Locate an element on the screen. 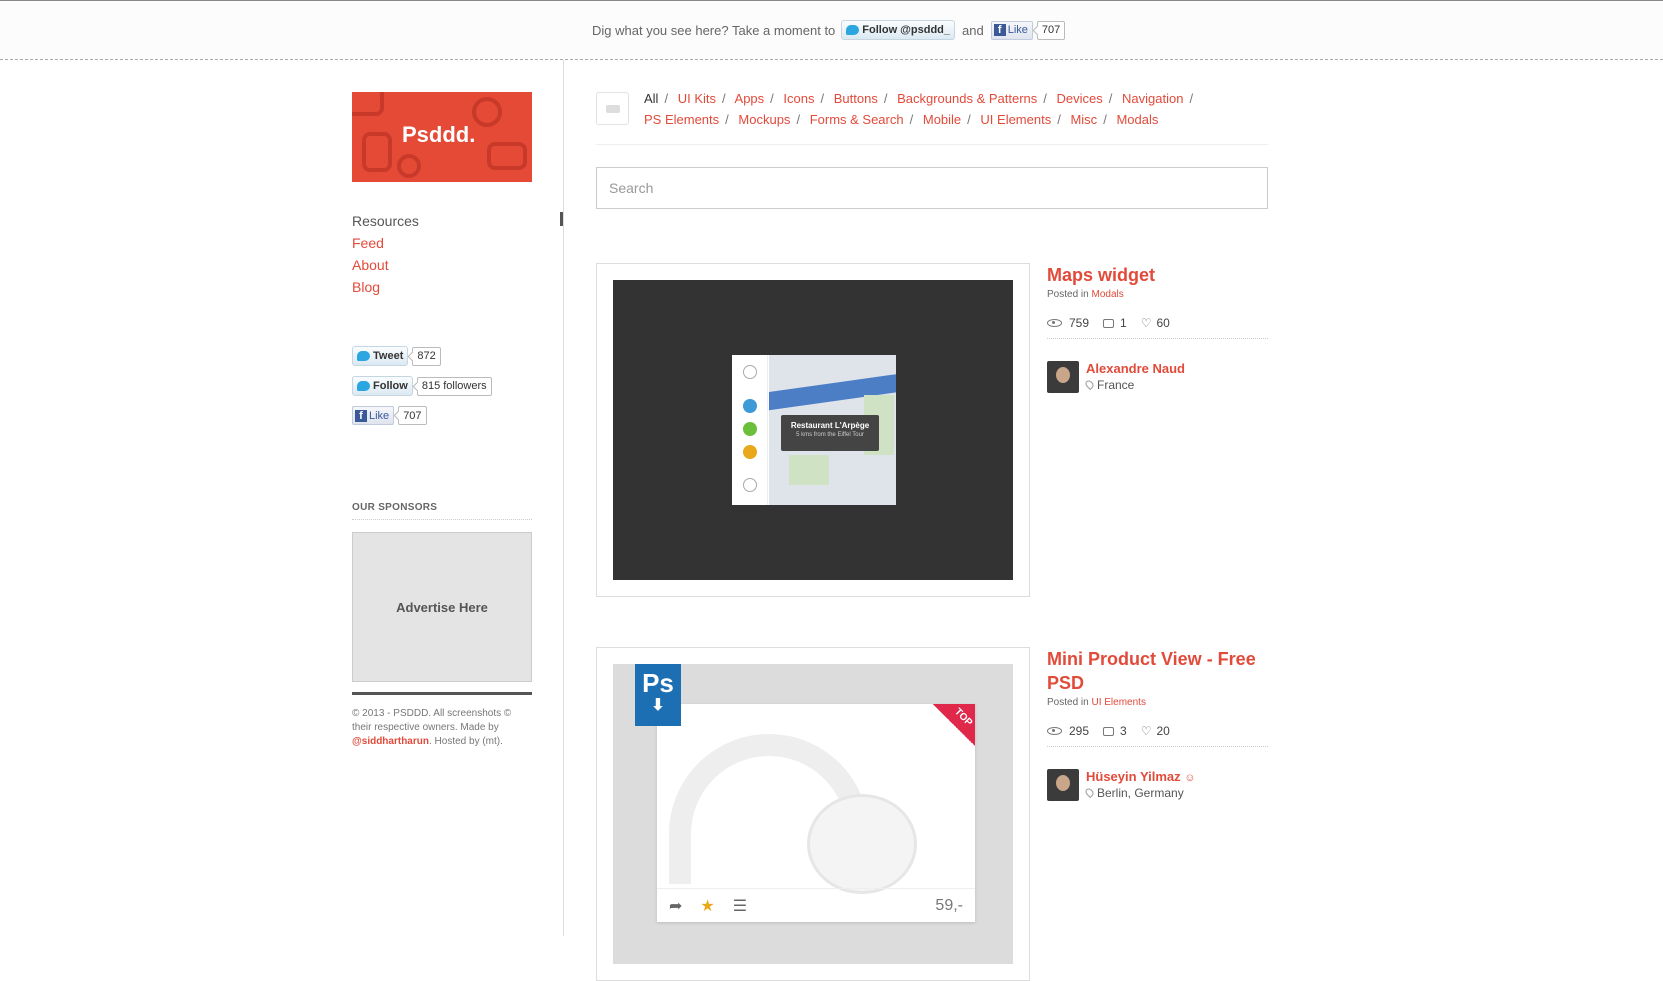 This screenshot has width=1663, height=981. tweet-label: Tweet is located at coordinates (388, 356).